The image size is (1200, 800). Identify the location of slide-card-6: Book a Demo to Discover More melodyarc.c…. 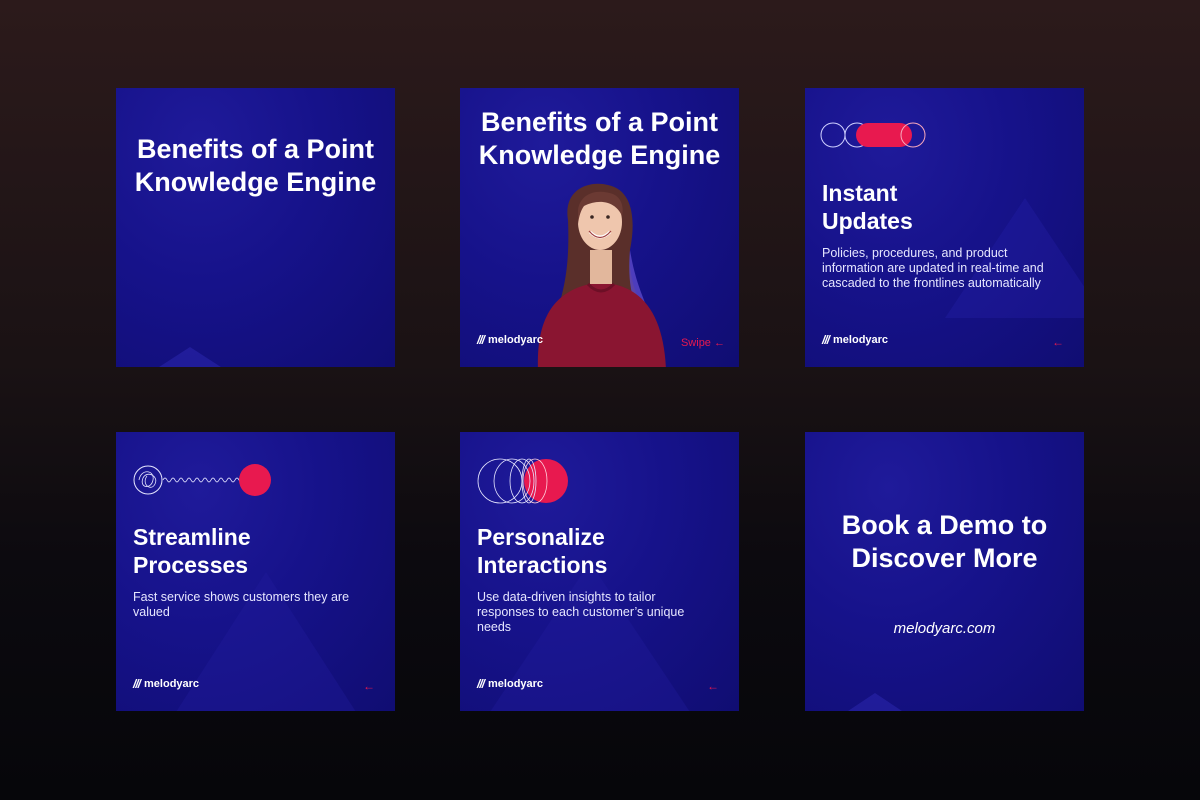
(944, 571).